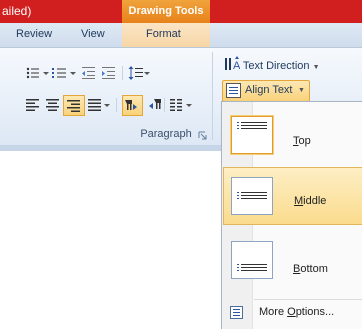  I want to click on increase-indent-button, so click(109, 74).